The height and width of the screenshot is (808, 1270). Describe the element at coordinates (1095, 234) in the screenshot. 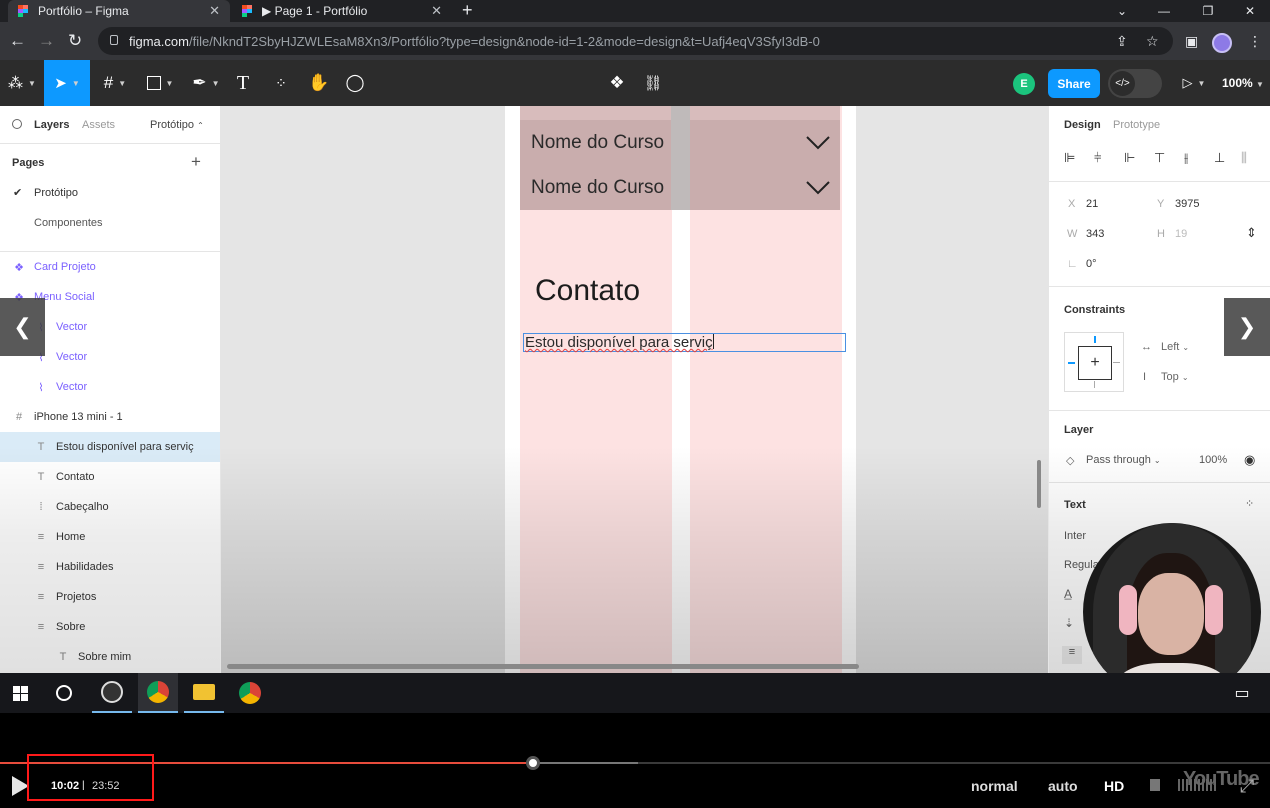

I see `width-input: 343` at that location.